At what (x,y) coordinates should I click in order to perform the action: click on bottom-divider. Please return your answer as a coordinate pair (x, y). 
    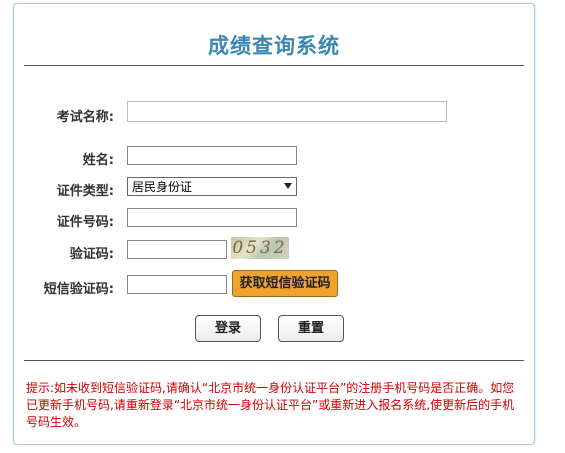
    Looking at the image, I should click on (274, 360).